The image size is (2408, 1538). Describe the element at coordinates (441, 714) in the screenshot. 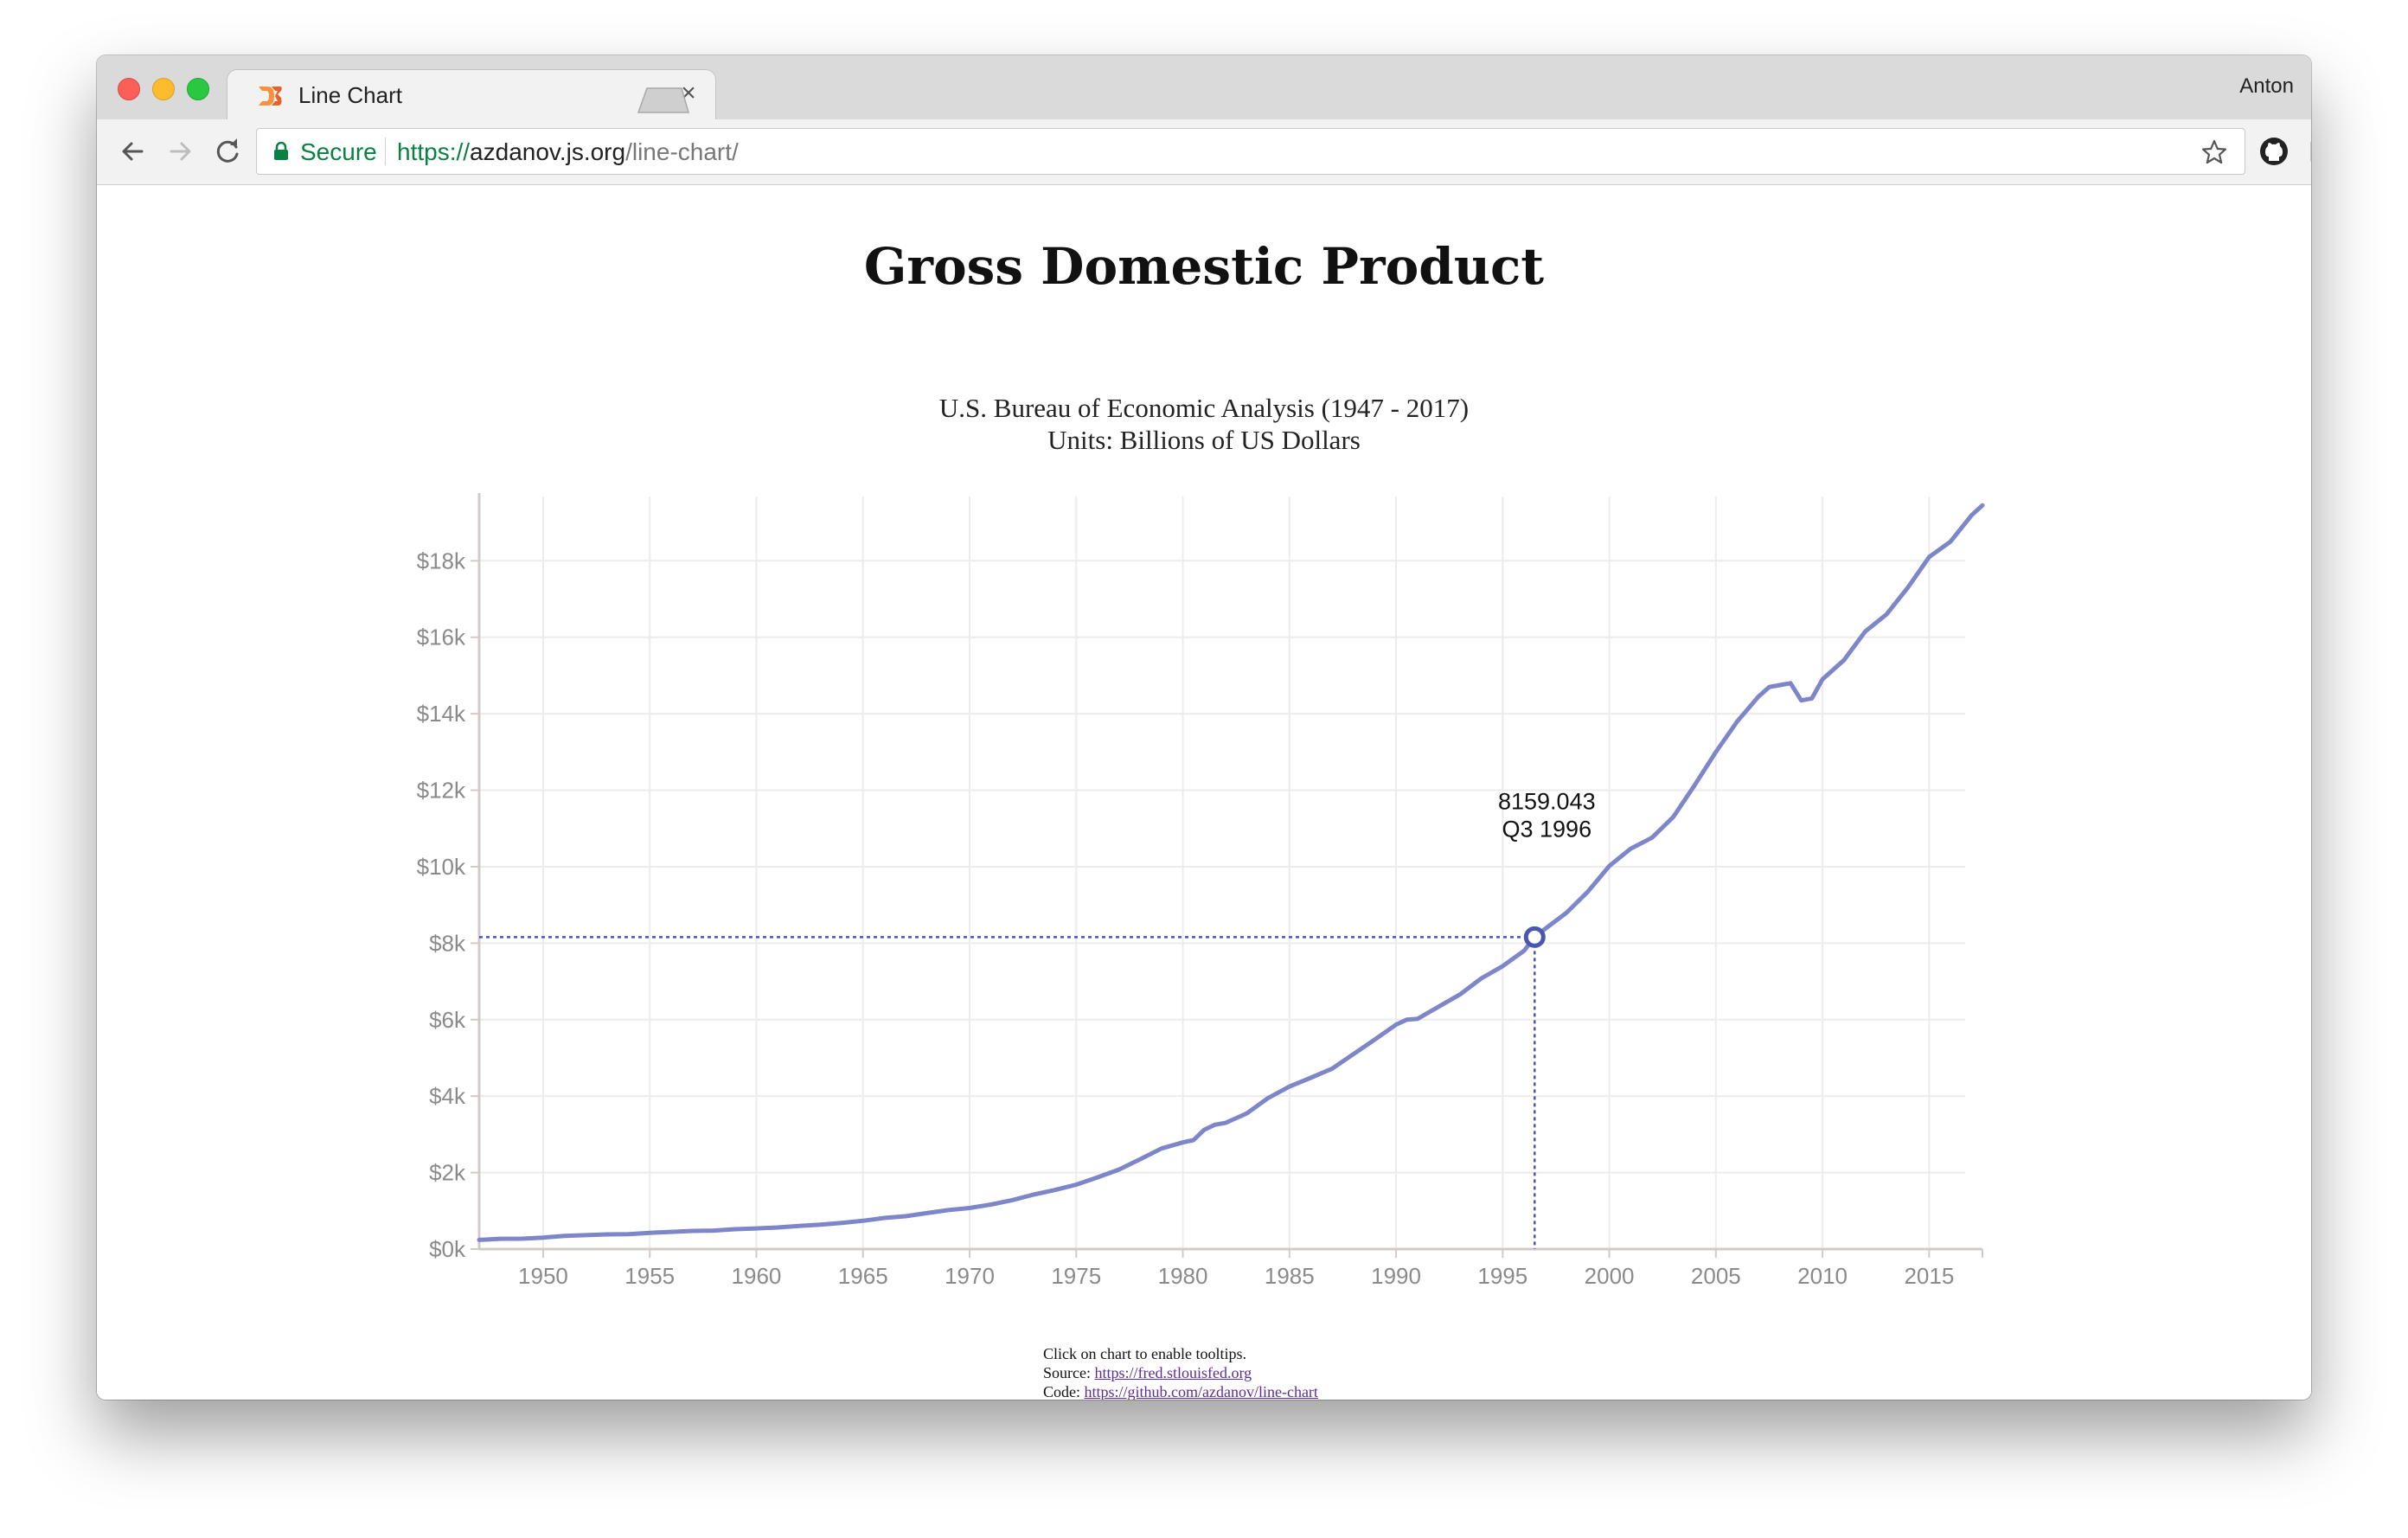

I see `y-tick-label: $14k` at that location.